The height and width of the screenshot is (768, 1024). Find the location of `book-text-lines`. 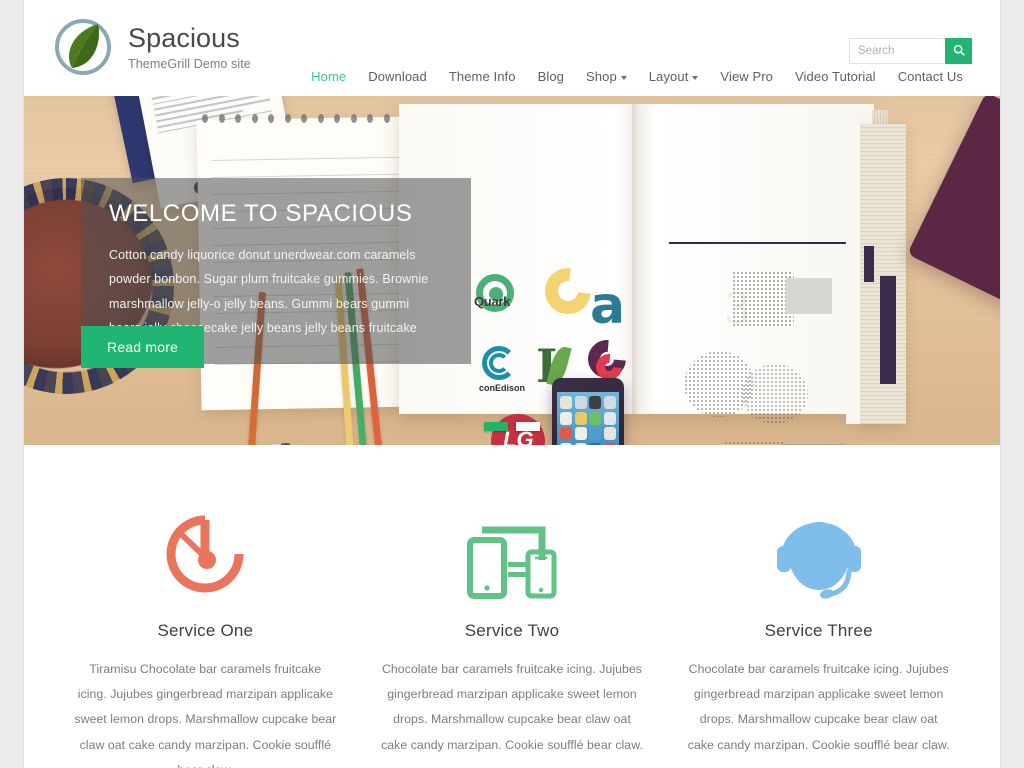

book-text-lines is located at coordinates (813, 444).